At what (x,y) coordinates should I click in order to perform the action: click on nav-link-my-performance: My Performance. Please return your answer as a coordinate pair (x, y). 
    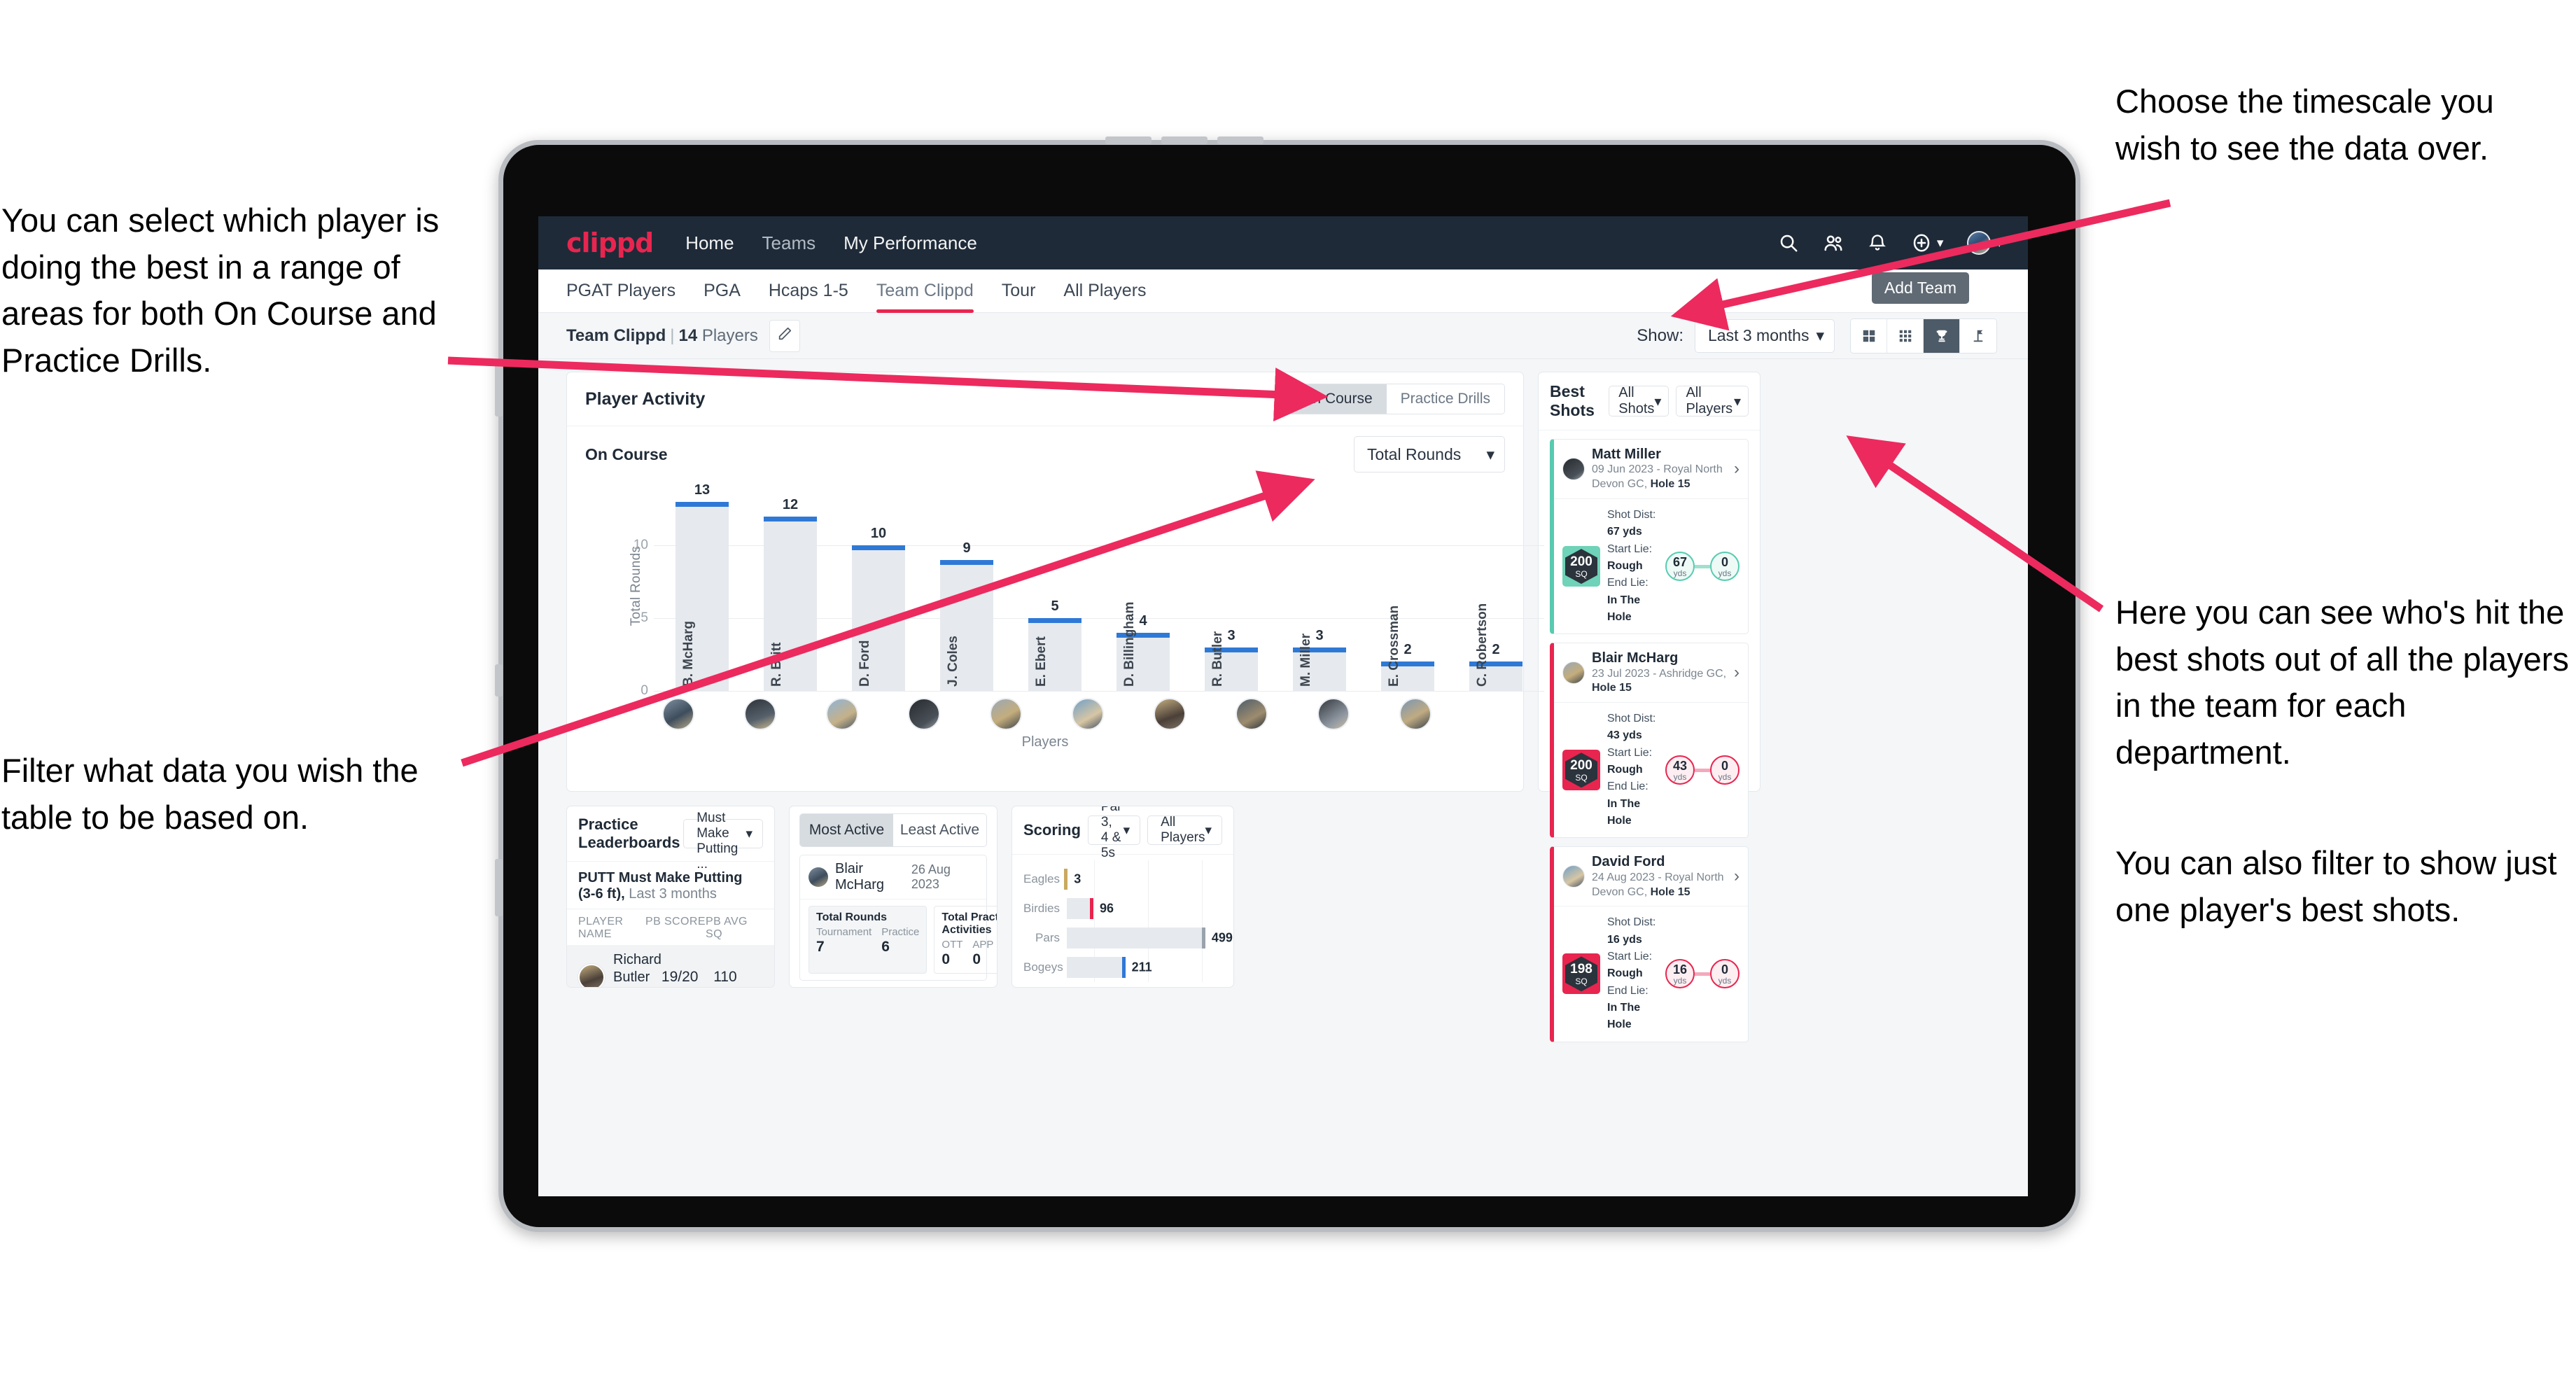
    Looking at the image, I should click on (910, 243).